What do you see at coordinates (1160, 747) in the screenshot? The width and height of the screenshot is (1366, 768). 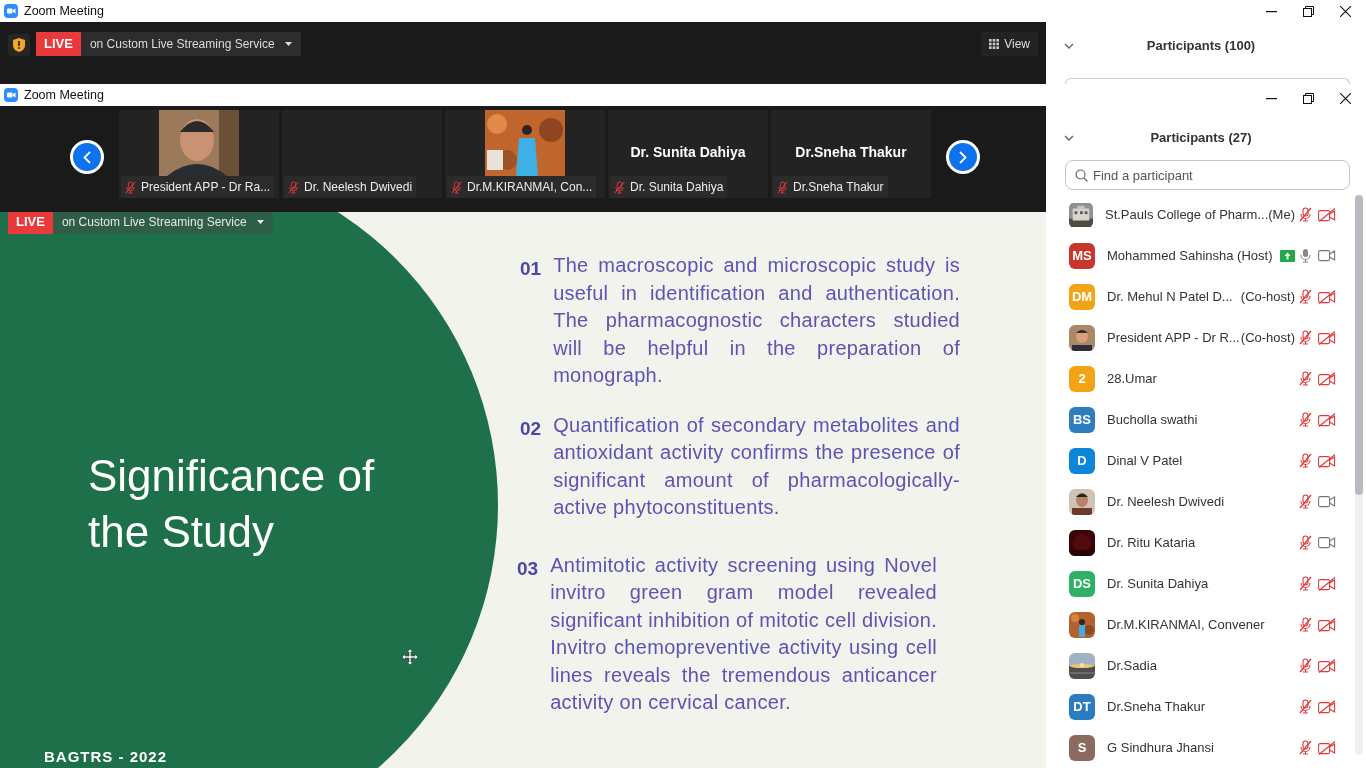 I see `participant-name: G Sindhura Jhansi` at bounding box center [1160, 747].